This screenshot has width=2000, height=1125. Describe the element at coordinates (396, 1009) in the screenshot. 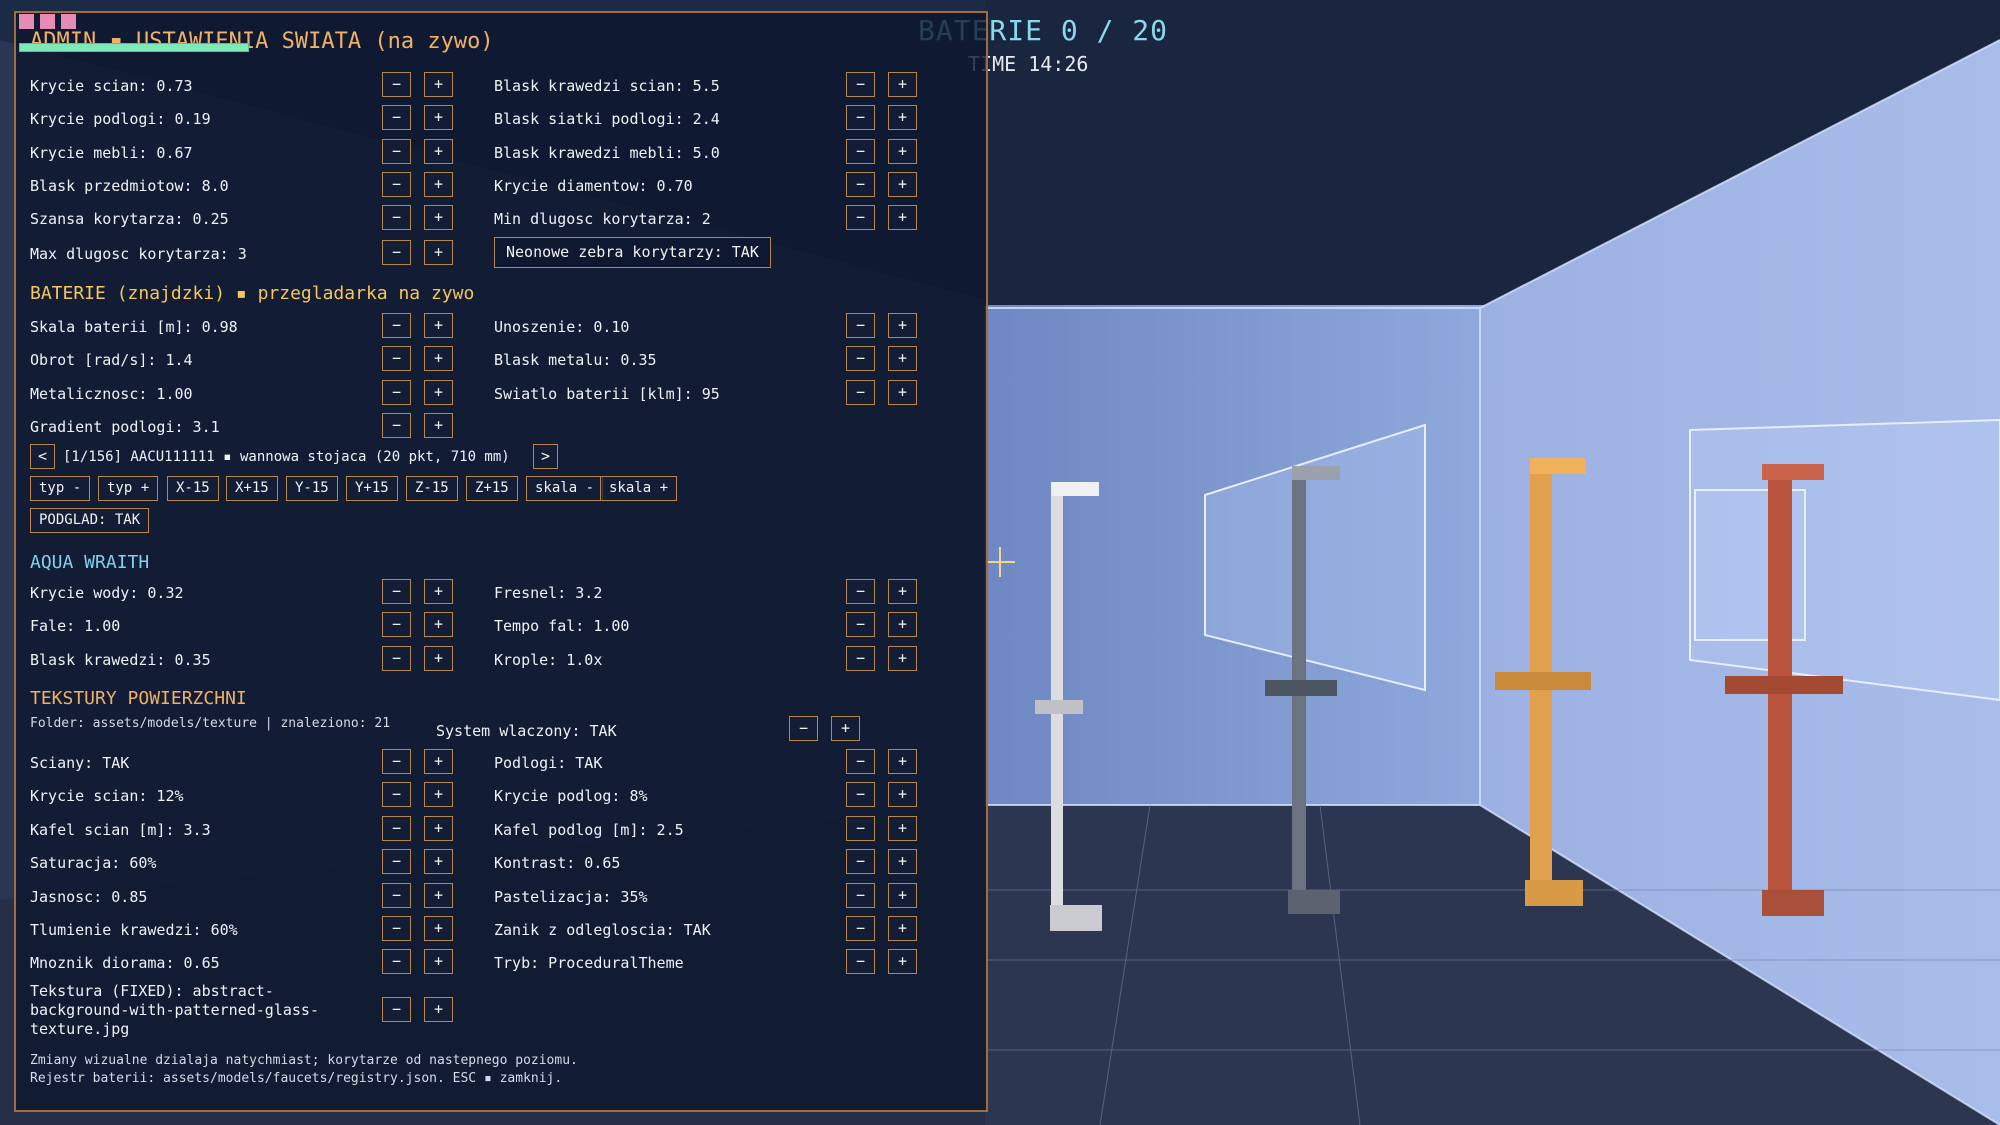

I see `fixed-texture-minus-button: −` at that location.